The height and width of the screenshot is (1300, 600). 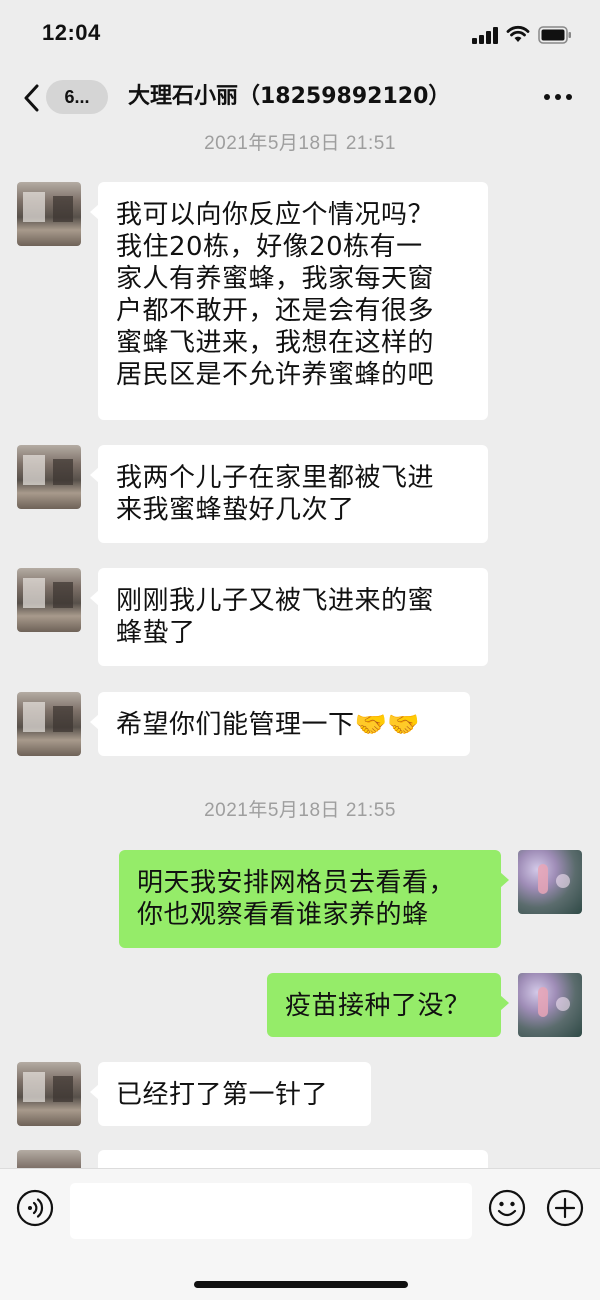 What do you see at coordinates (486, 35) in the screenshot?
I see `signal-icon` at bounding box center [486, 35].